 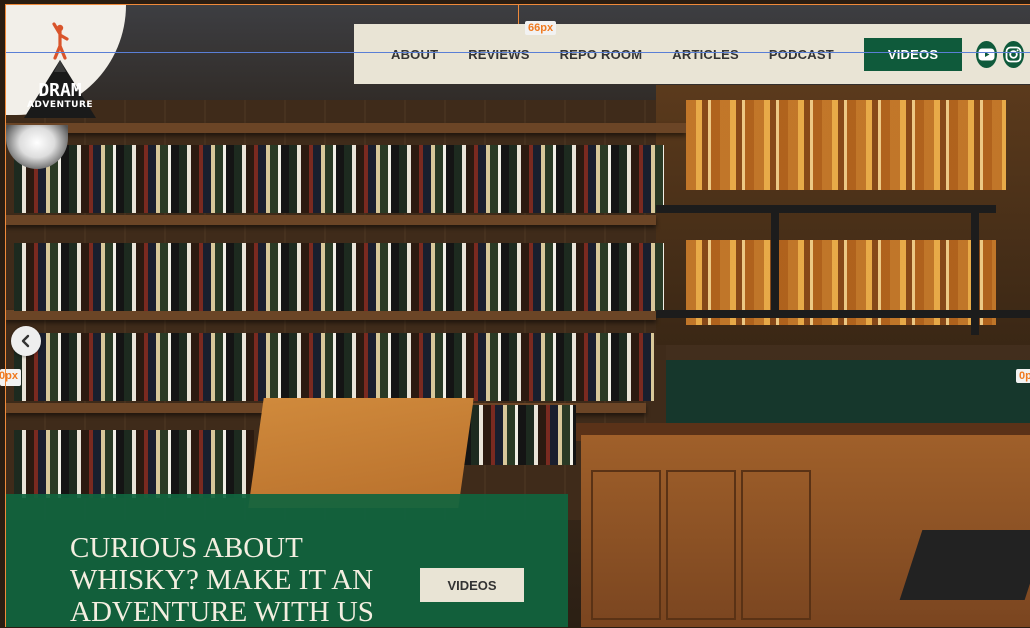 I want to click on logo-subtitle: ADVENTURE, so click(x=60, y=105).